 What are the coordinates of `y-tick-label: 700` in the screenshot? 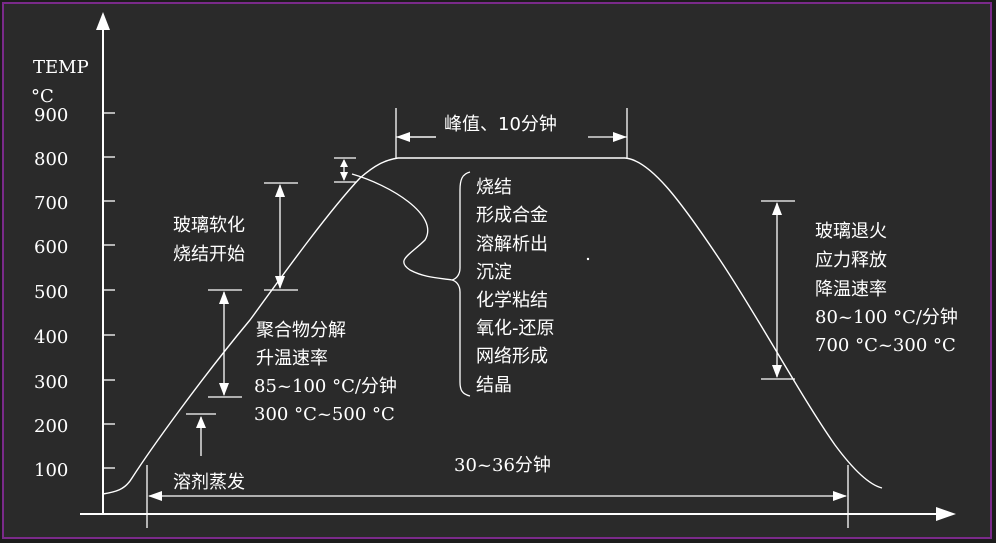 It's located at (51, 203).